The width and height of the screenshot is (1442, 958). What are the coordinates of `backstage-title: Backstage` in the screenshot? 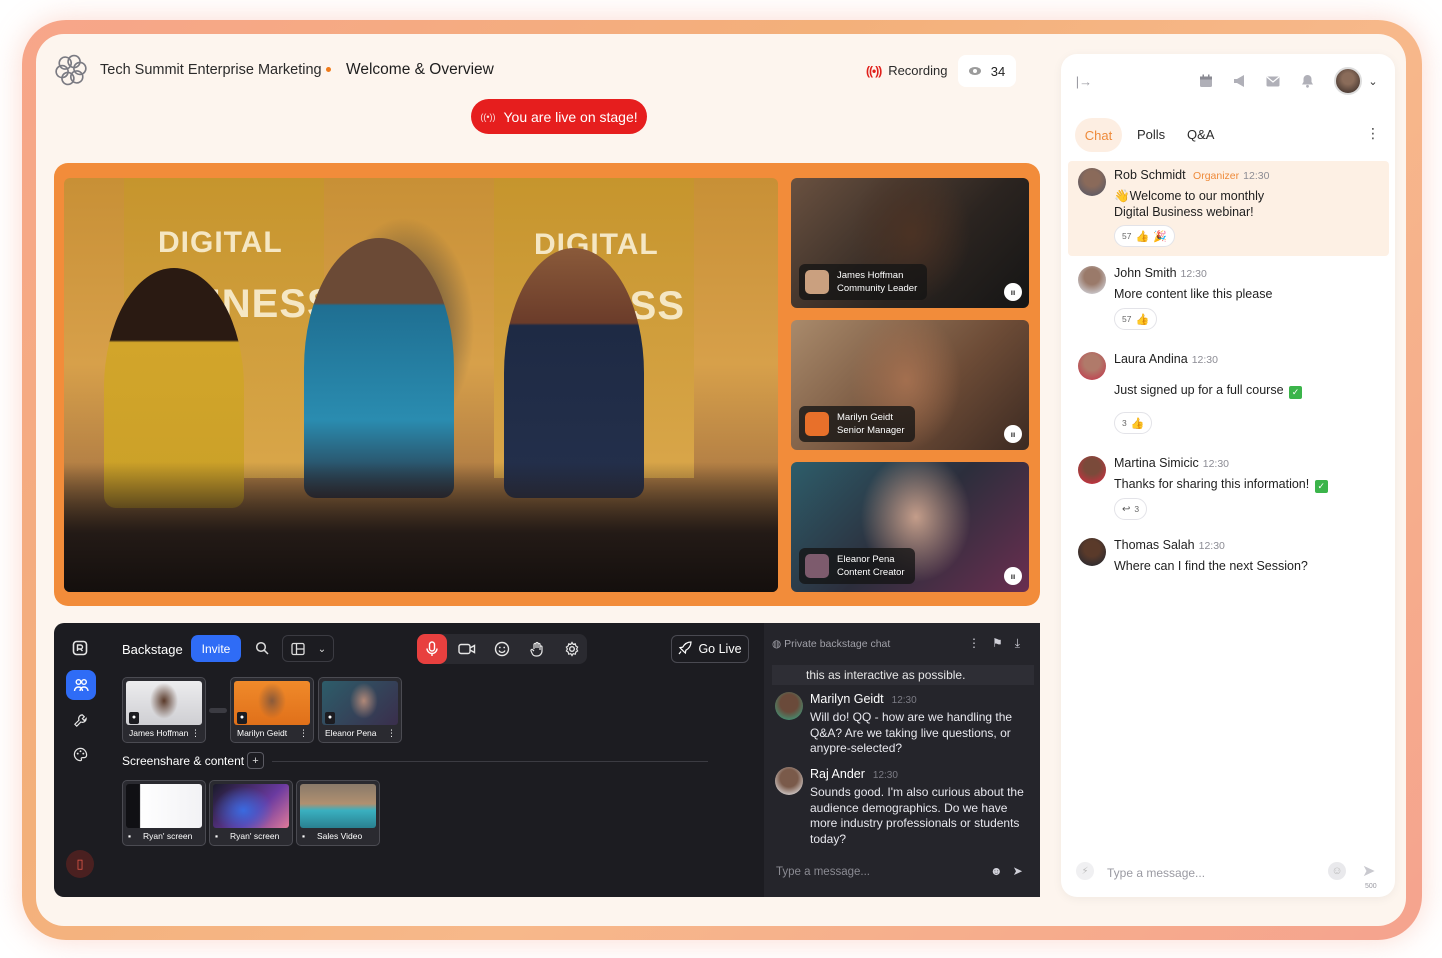 It's located at (152, 649).